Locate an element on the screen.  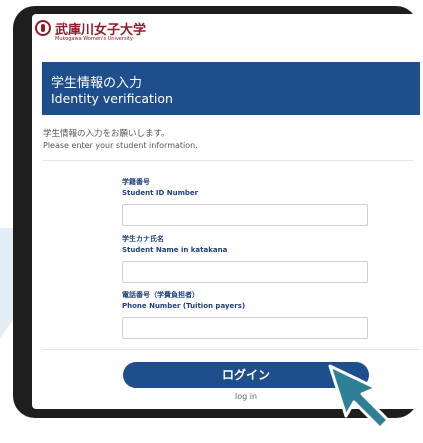
intro-text-en: Please enter your student information. is located at coordinates (120, 145).